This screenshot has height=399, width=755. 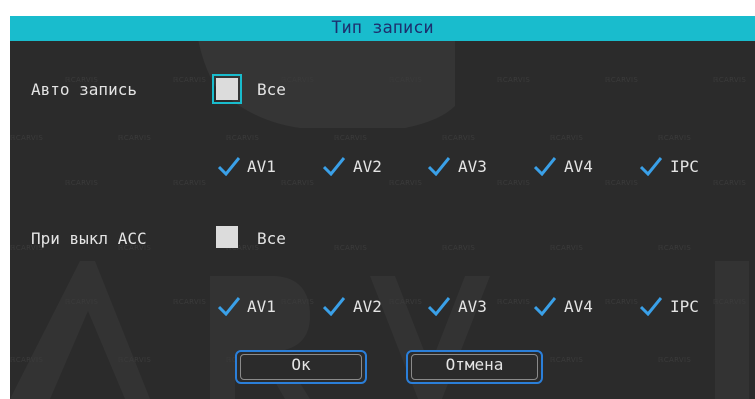 What do you see at coordinates (227, 237) in the screenshot?
I see `acc-off-all-checkbox` at bounding box center [227, 237].